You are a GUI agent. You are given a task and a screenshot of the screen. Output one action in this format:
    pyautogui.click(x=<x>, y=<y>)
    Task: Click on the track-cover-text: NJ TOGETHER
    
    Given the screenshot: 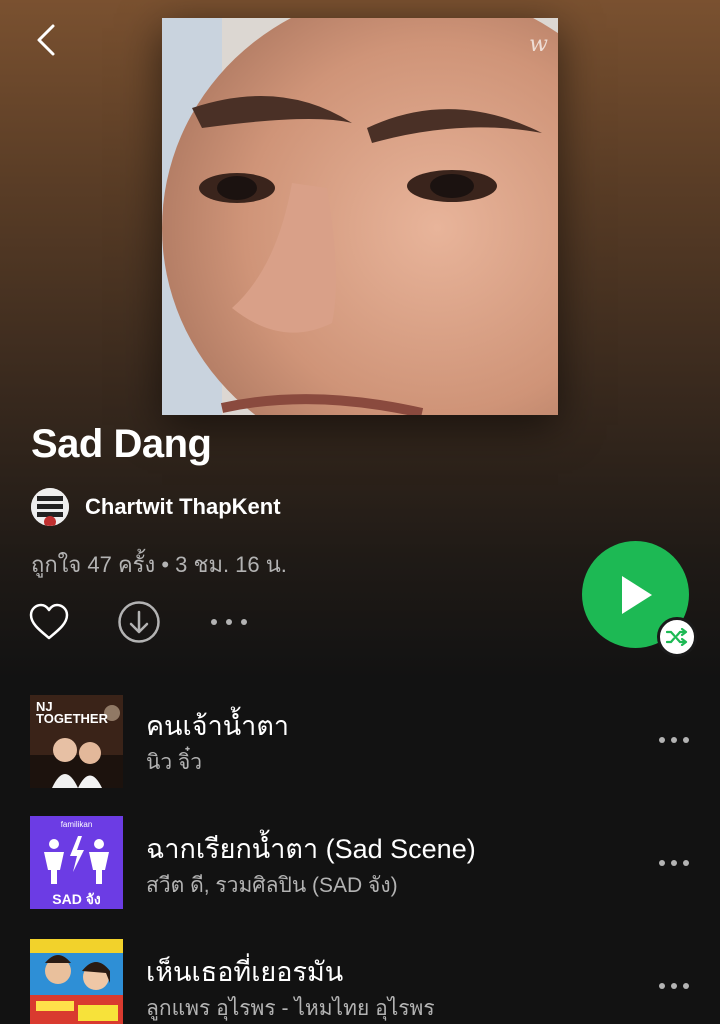 What is the action you would take?
    pyautogui.click(x=72, y=712)
    